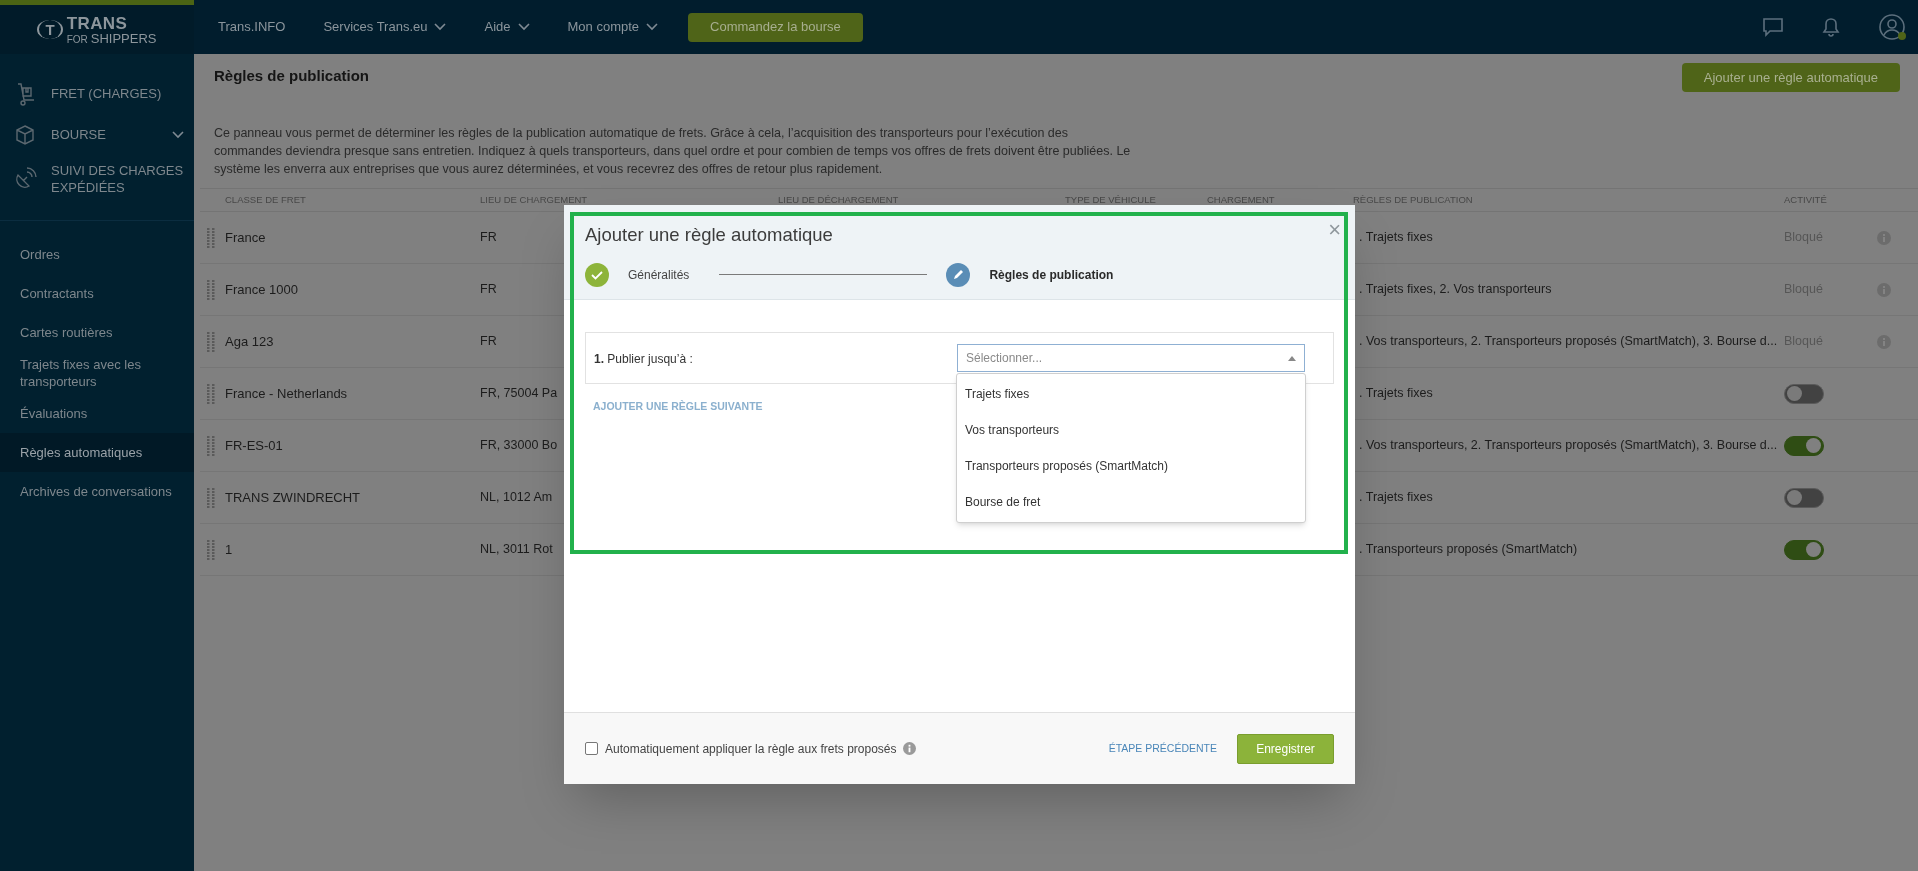 The width and height of the screenshot is (1918, 871). Describe the element at coordinates (252, 27) in the screenshot. I see `nav-link: Trans.INFO` at that location.